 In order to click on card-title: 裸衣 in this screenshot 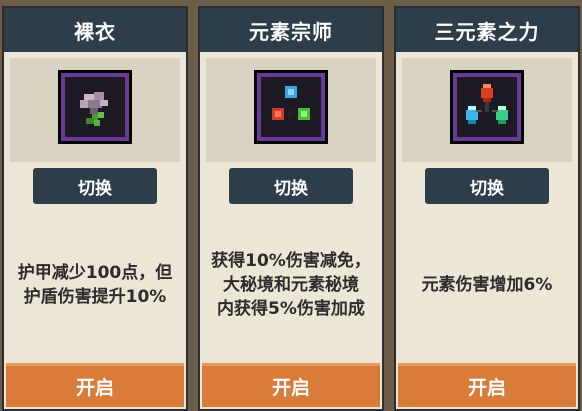, I will do `click(95, 30)`.